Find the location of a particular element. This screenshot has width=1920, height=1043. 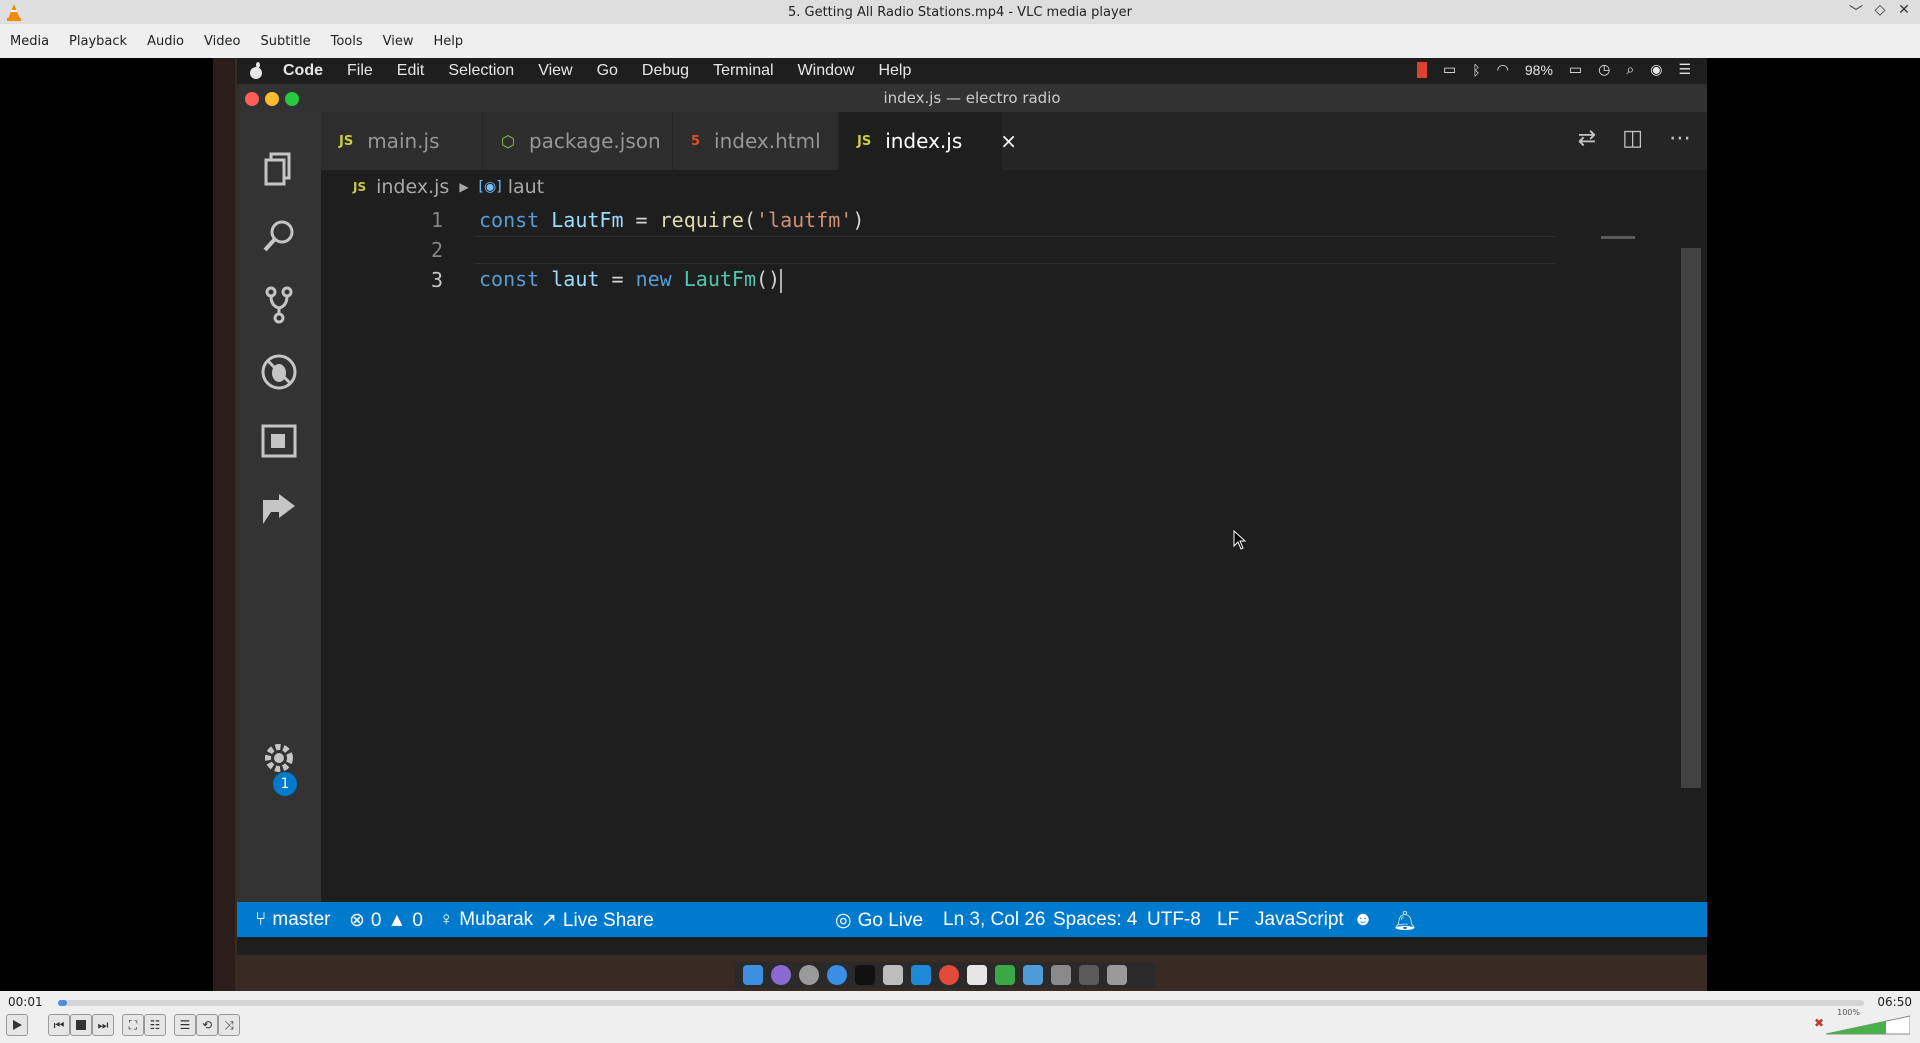

mail-icon is located at coordinates (977, 975).